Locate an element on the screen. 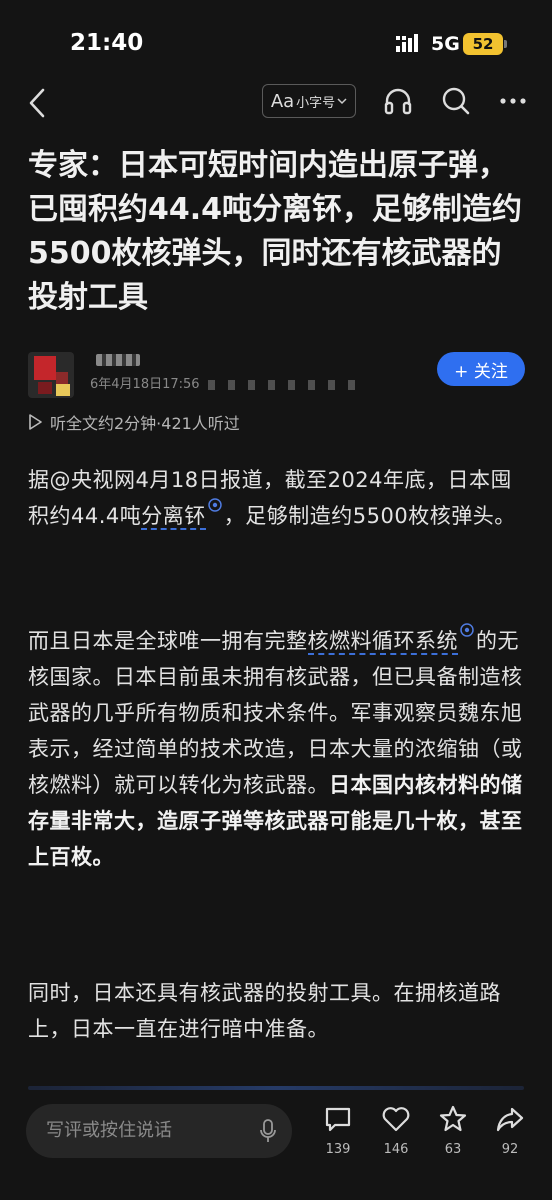  bottom-action-bar: 写评或按住说话 139 146 63 92 is located at coordinates (276, 1147).